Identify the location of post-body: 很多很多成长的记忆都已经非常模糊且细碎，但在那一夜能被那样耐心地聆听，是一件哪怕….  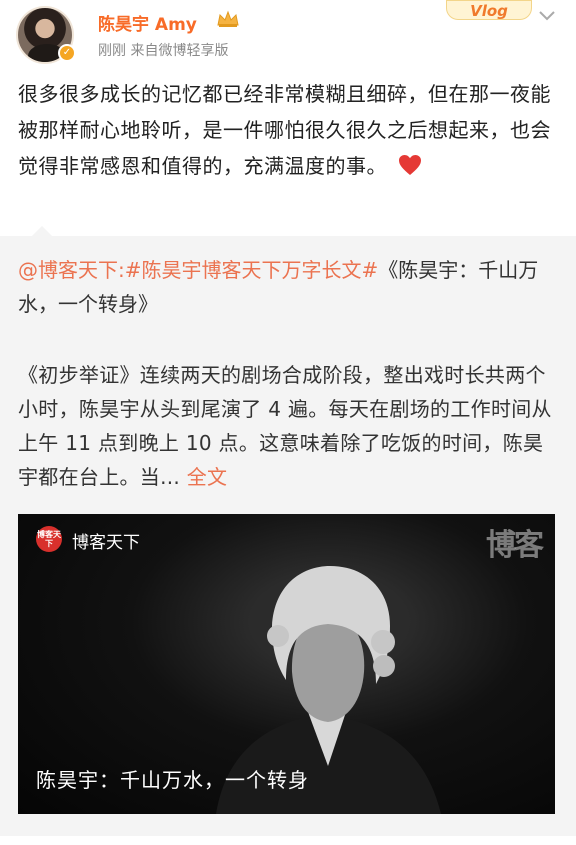
(284, 130).